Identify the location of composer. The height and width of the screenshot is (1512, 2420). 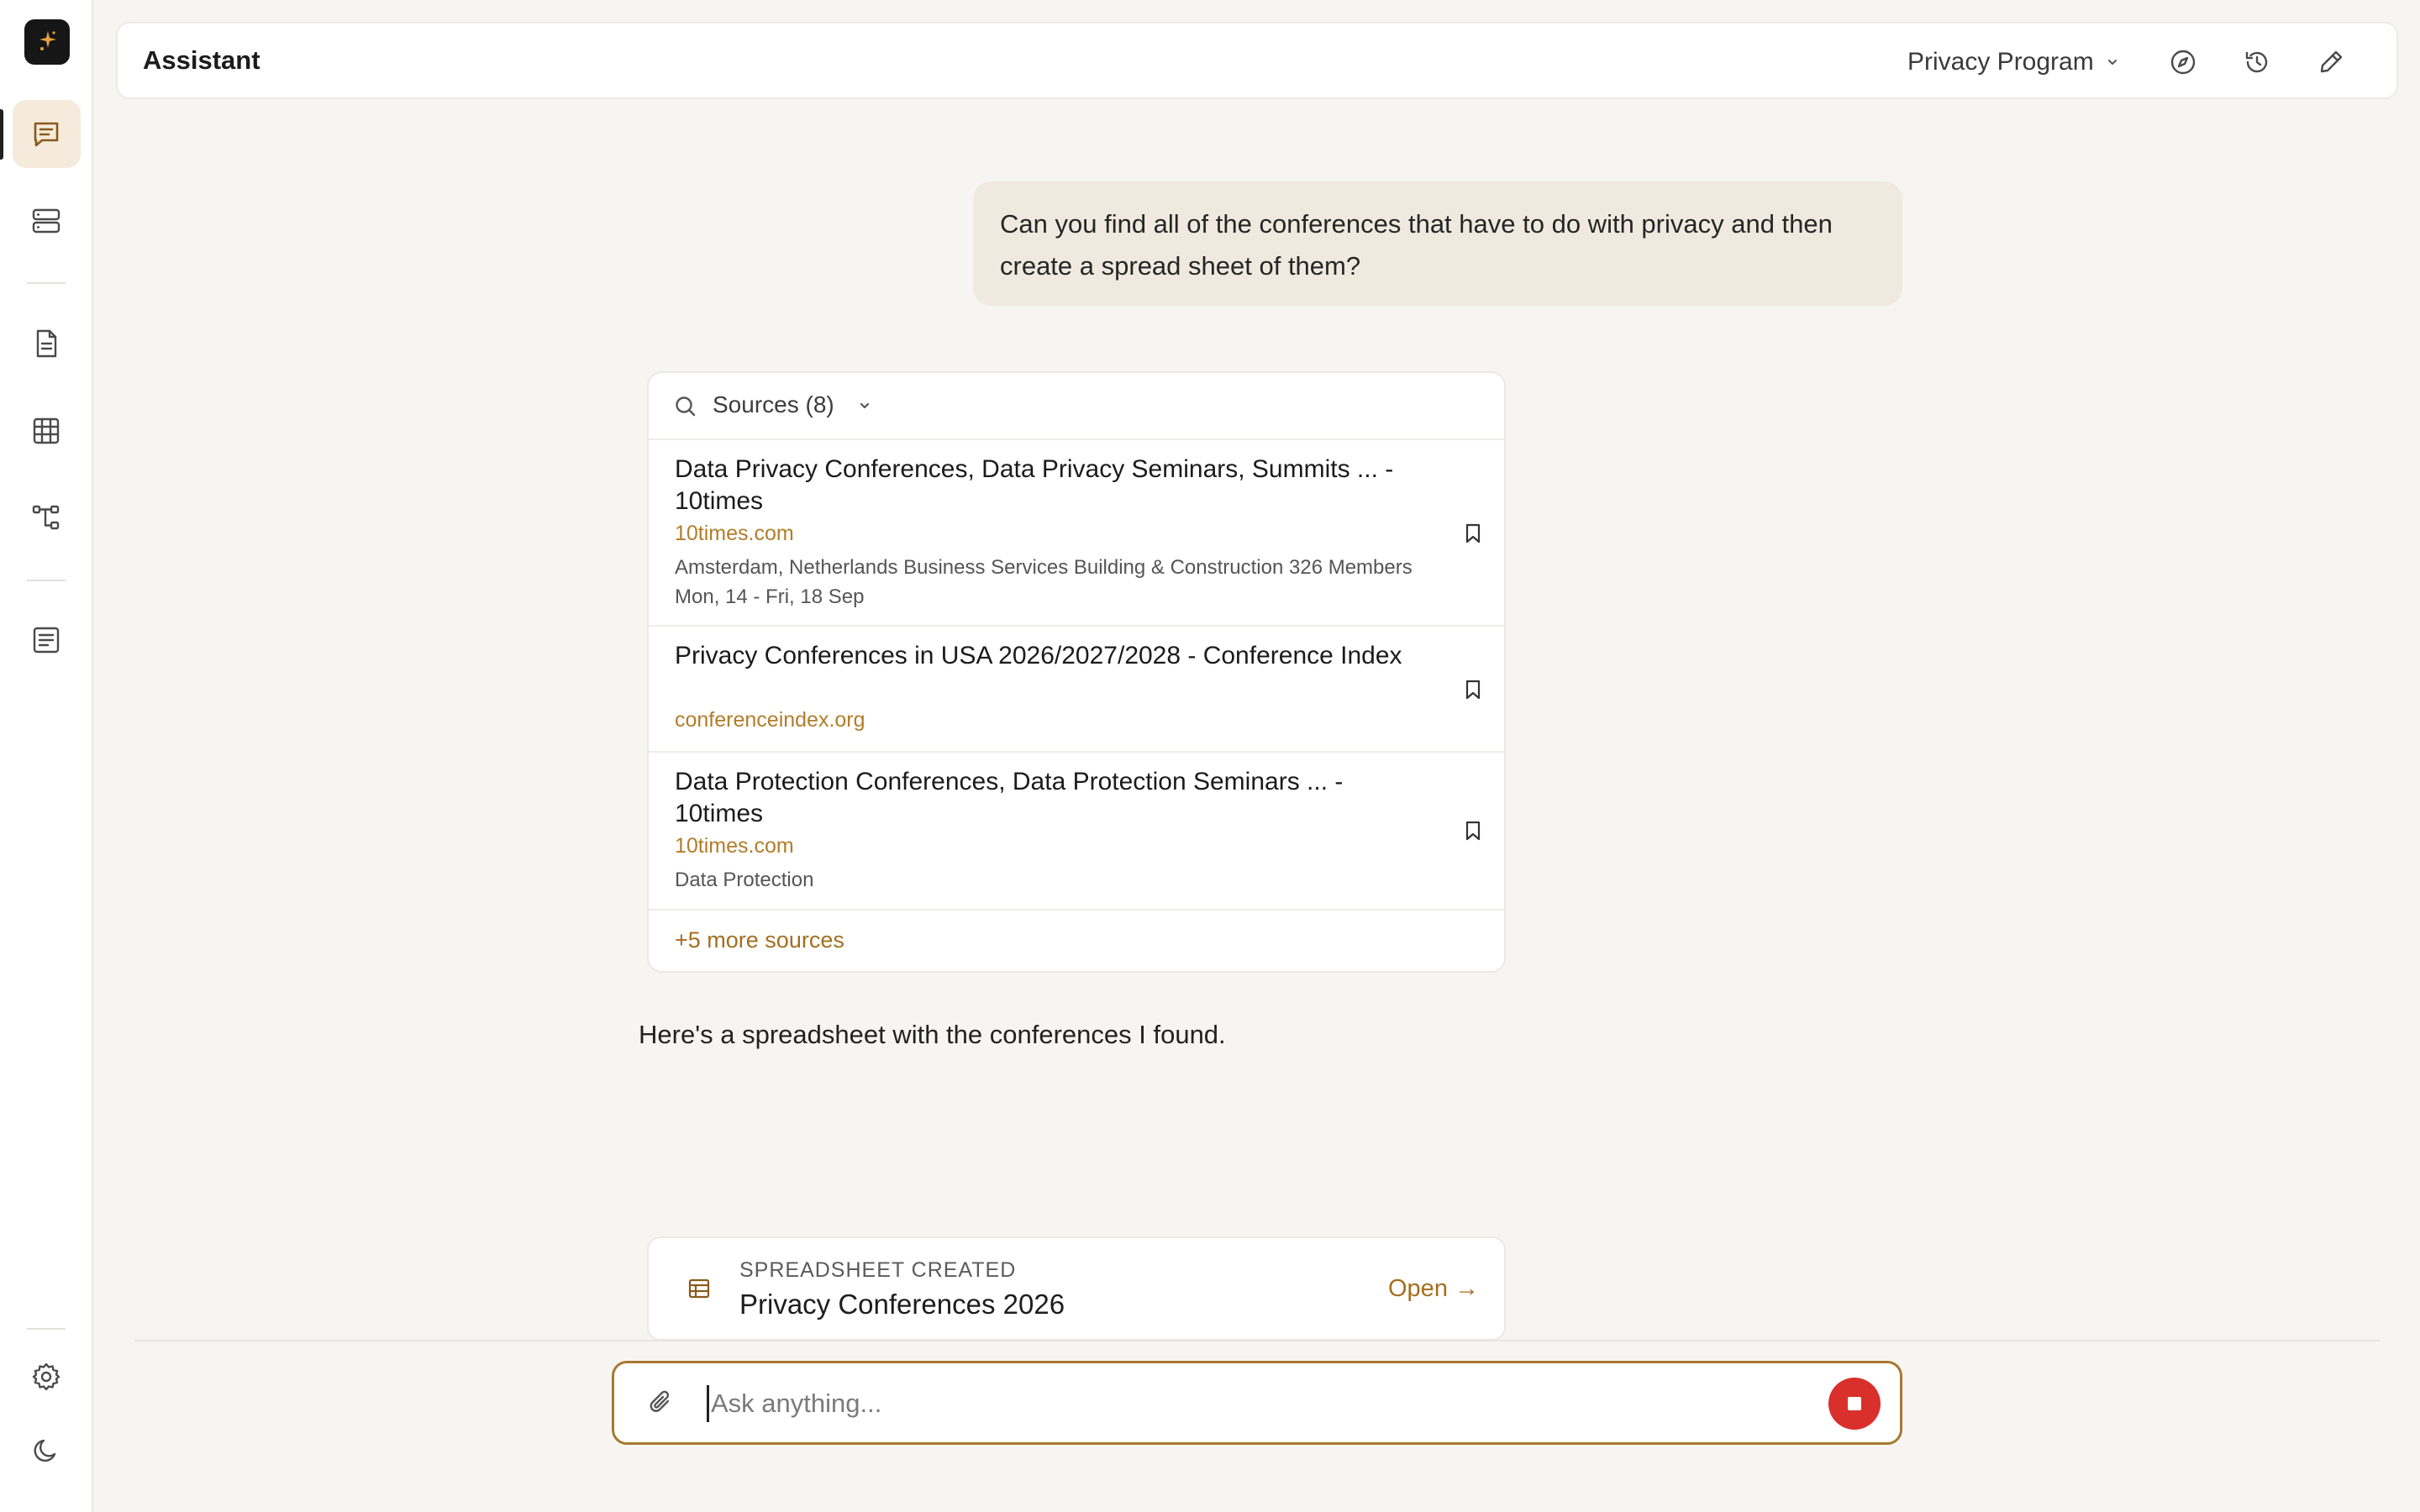
(1257, 1403).